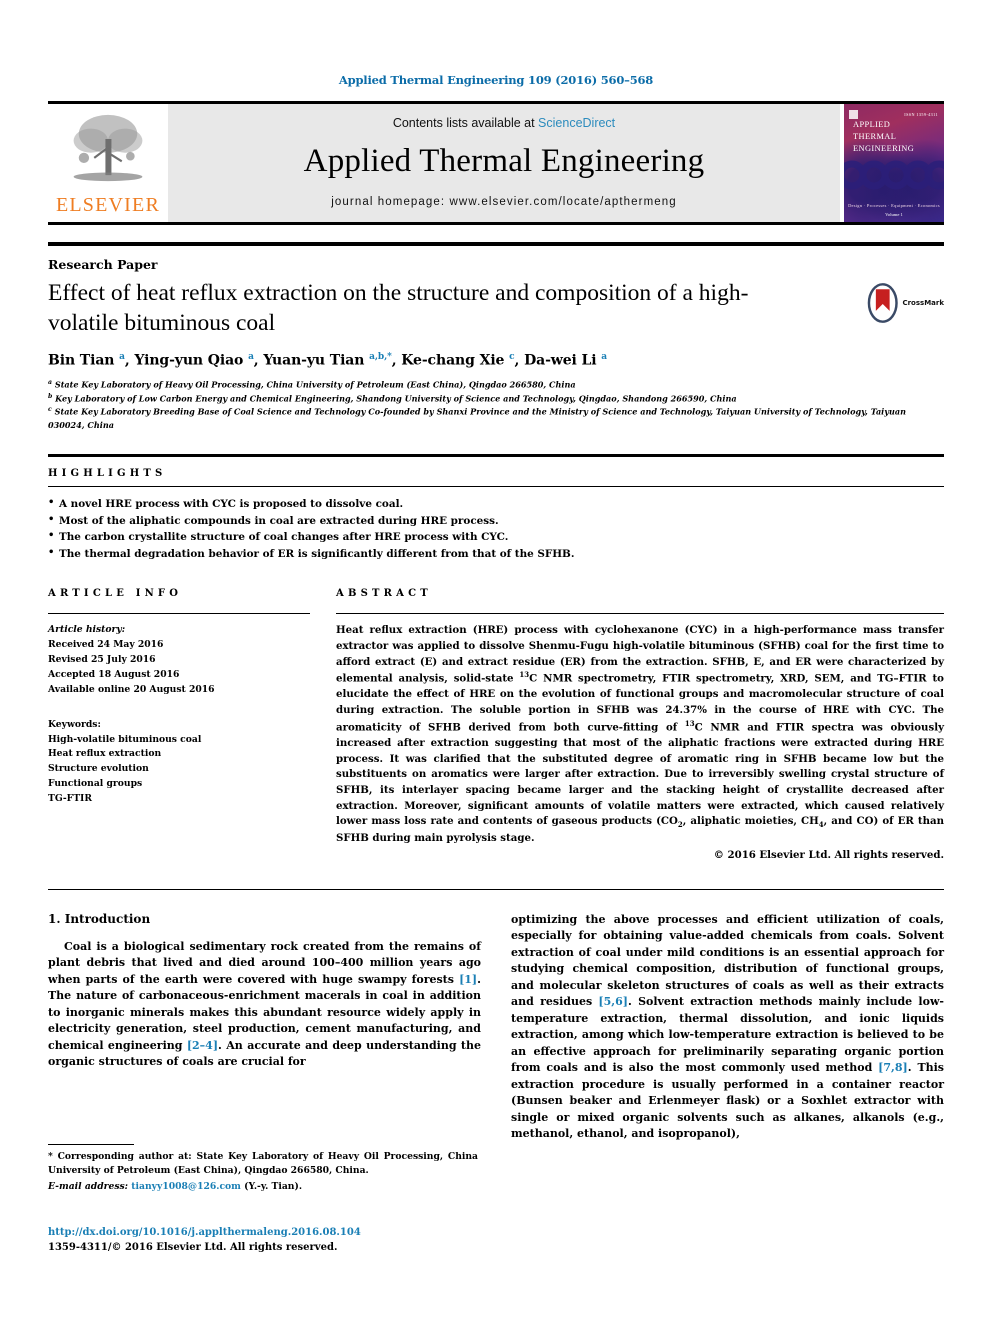 The width and height of the screenshot is (992, 1323). Describe the element at coordinates (131, 689) in the screenshot. I see `history-available-online: Available online 20 August 2016` at that location.